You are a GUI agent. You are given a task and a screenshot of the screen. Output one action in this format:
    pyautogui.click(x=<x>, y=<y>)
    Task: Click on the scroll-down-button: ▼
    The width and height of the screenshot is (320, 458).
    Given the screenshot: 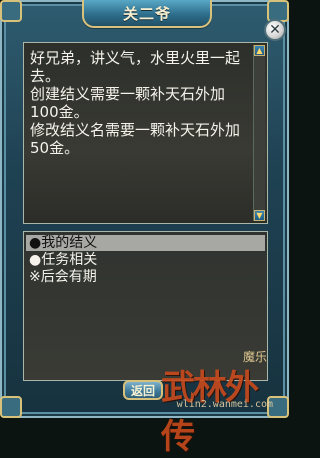 What is the action you would take?
    pyautogui.click(x=259, y=215)
    